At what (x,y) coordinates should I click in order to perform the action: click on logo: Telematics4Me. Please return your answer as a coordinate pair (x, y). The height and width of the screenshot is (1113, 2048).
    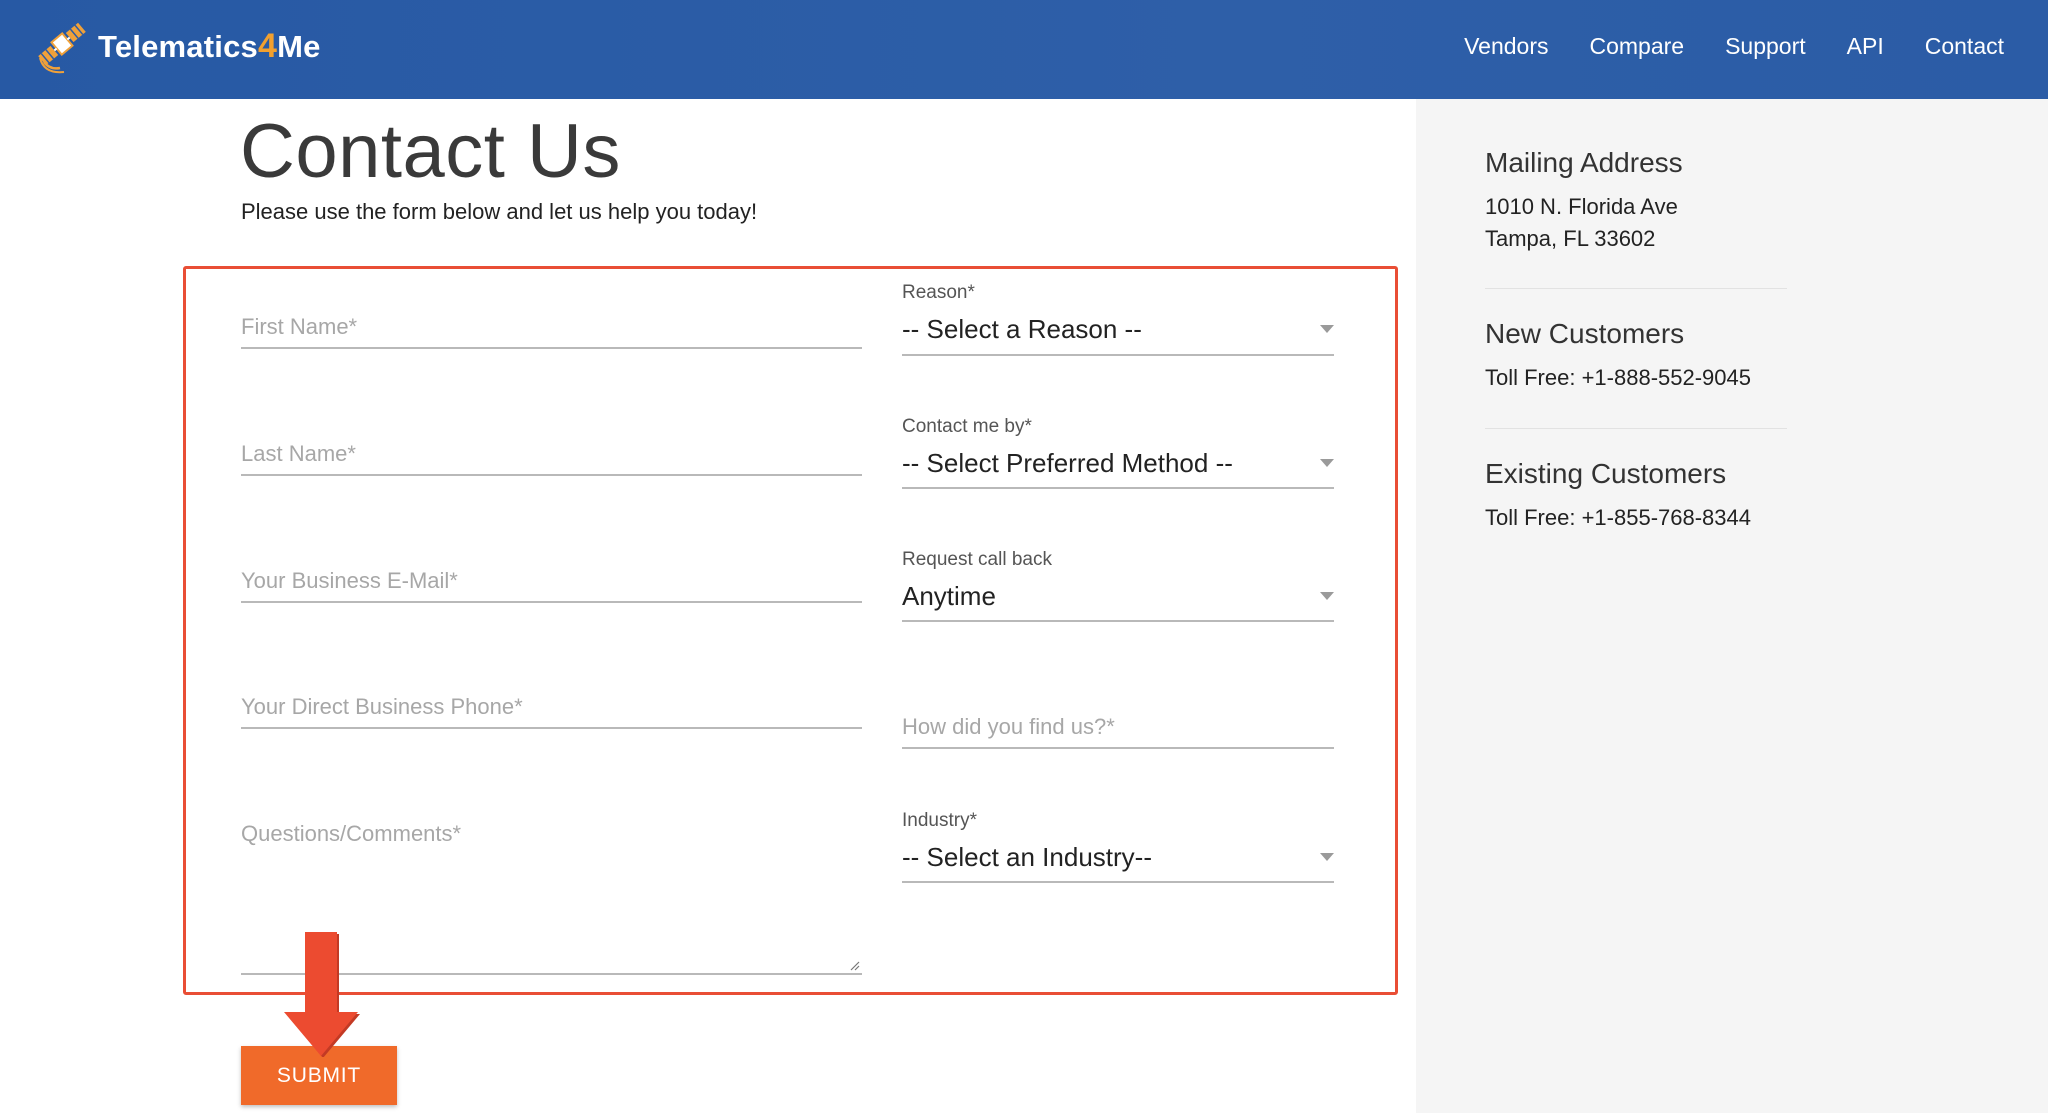
    Looking at the image, I should click on (175, 46).